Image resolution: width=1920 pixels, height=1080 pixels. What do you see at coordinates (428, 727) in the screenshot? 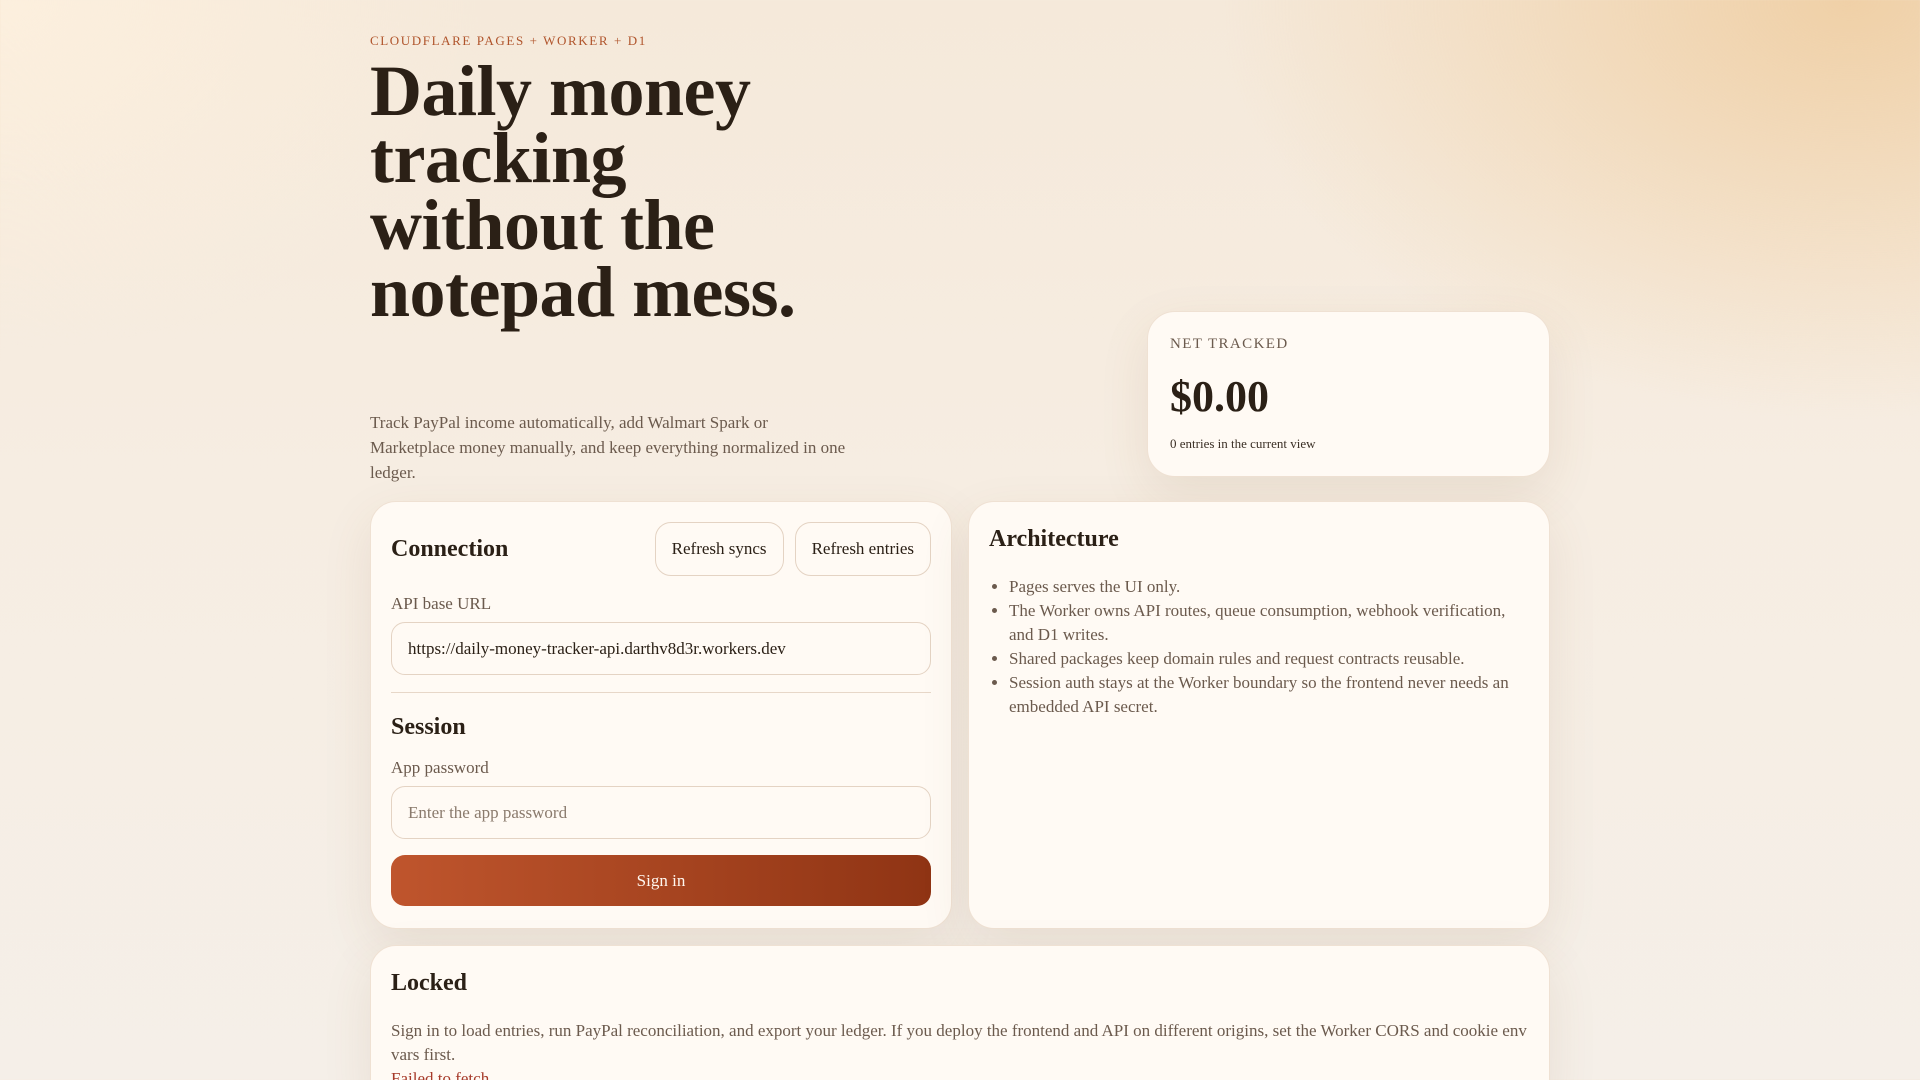
I see `session-title: Session` at bounding box center [428, 727].